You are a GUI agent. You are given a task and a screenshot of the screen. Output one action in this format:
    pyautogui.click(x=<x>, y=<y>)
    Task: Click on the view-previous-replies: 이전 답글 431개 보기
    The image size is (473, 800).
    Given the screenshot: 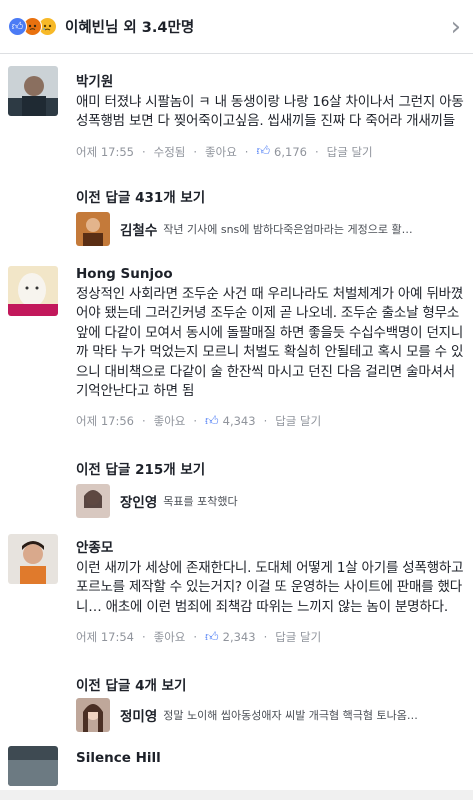 What is the action you would take?
    pyautogui.click(x=140, y=196)
    